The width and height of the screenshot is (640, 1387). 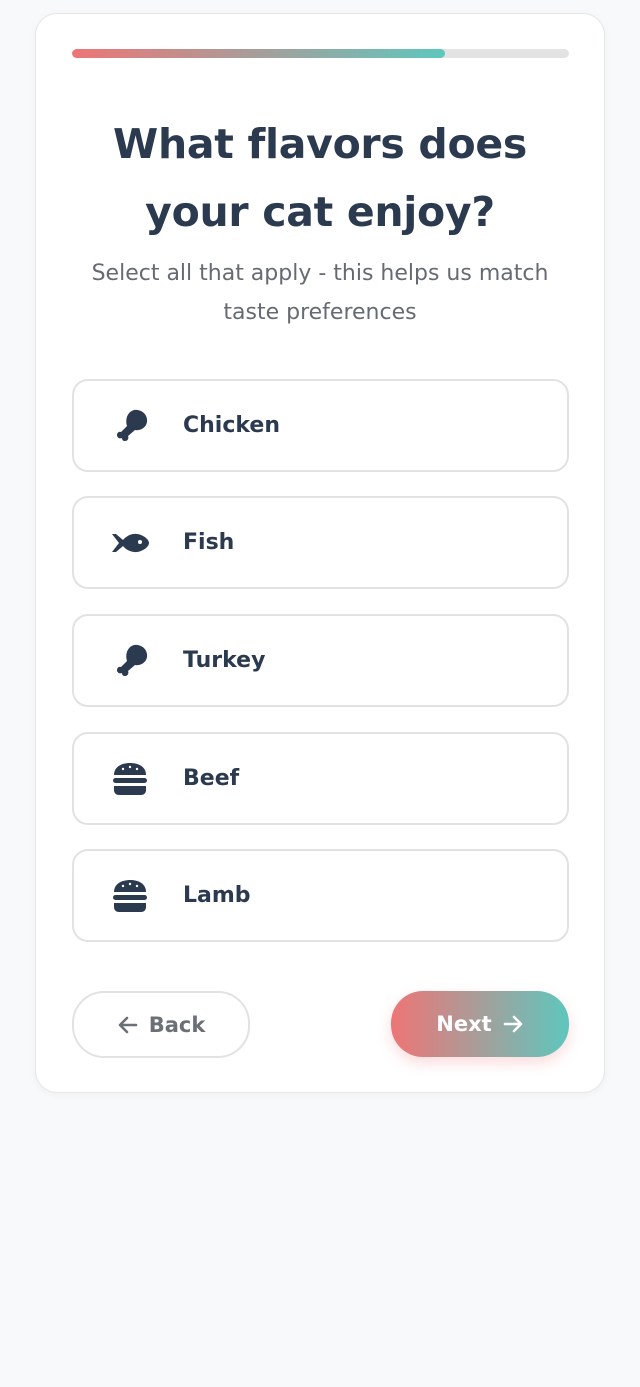 What do you see at coordinates (177, 1024) in the screenshot?
I see `back-button-label: Back` at bounding box center [177, 1024].